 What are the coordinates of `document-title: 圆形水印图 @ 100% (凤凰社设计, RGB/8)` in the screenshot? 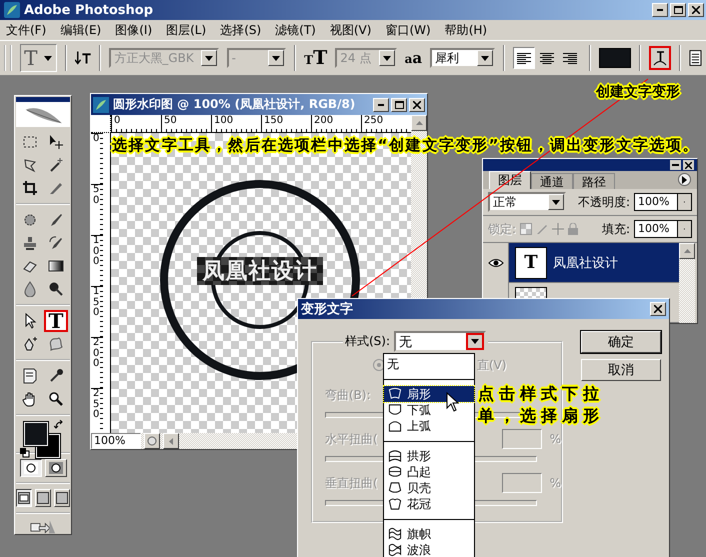 It's located at (234, 104).